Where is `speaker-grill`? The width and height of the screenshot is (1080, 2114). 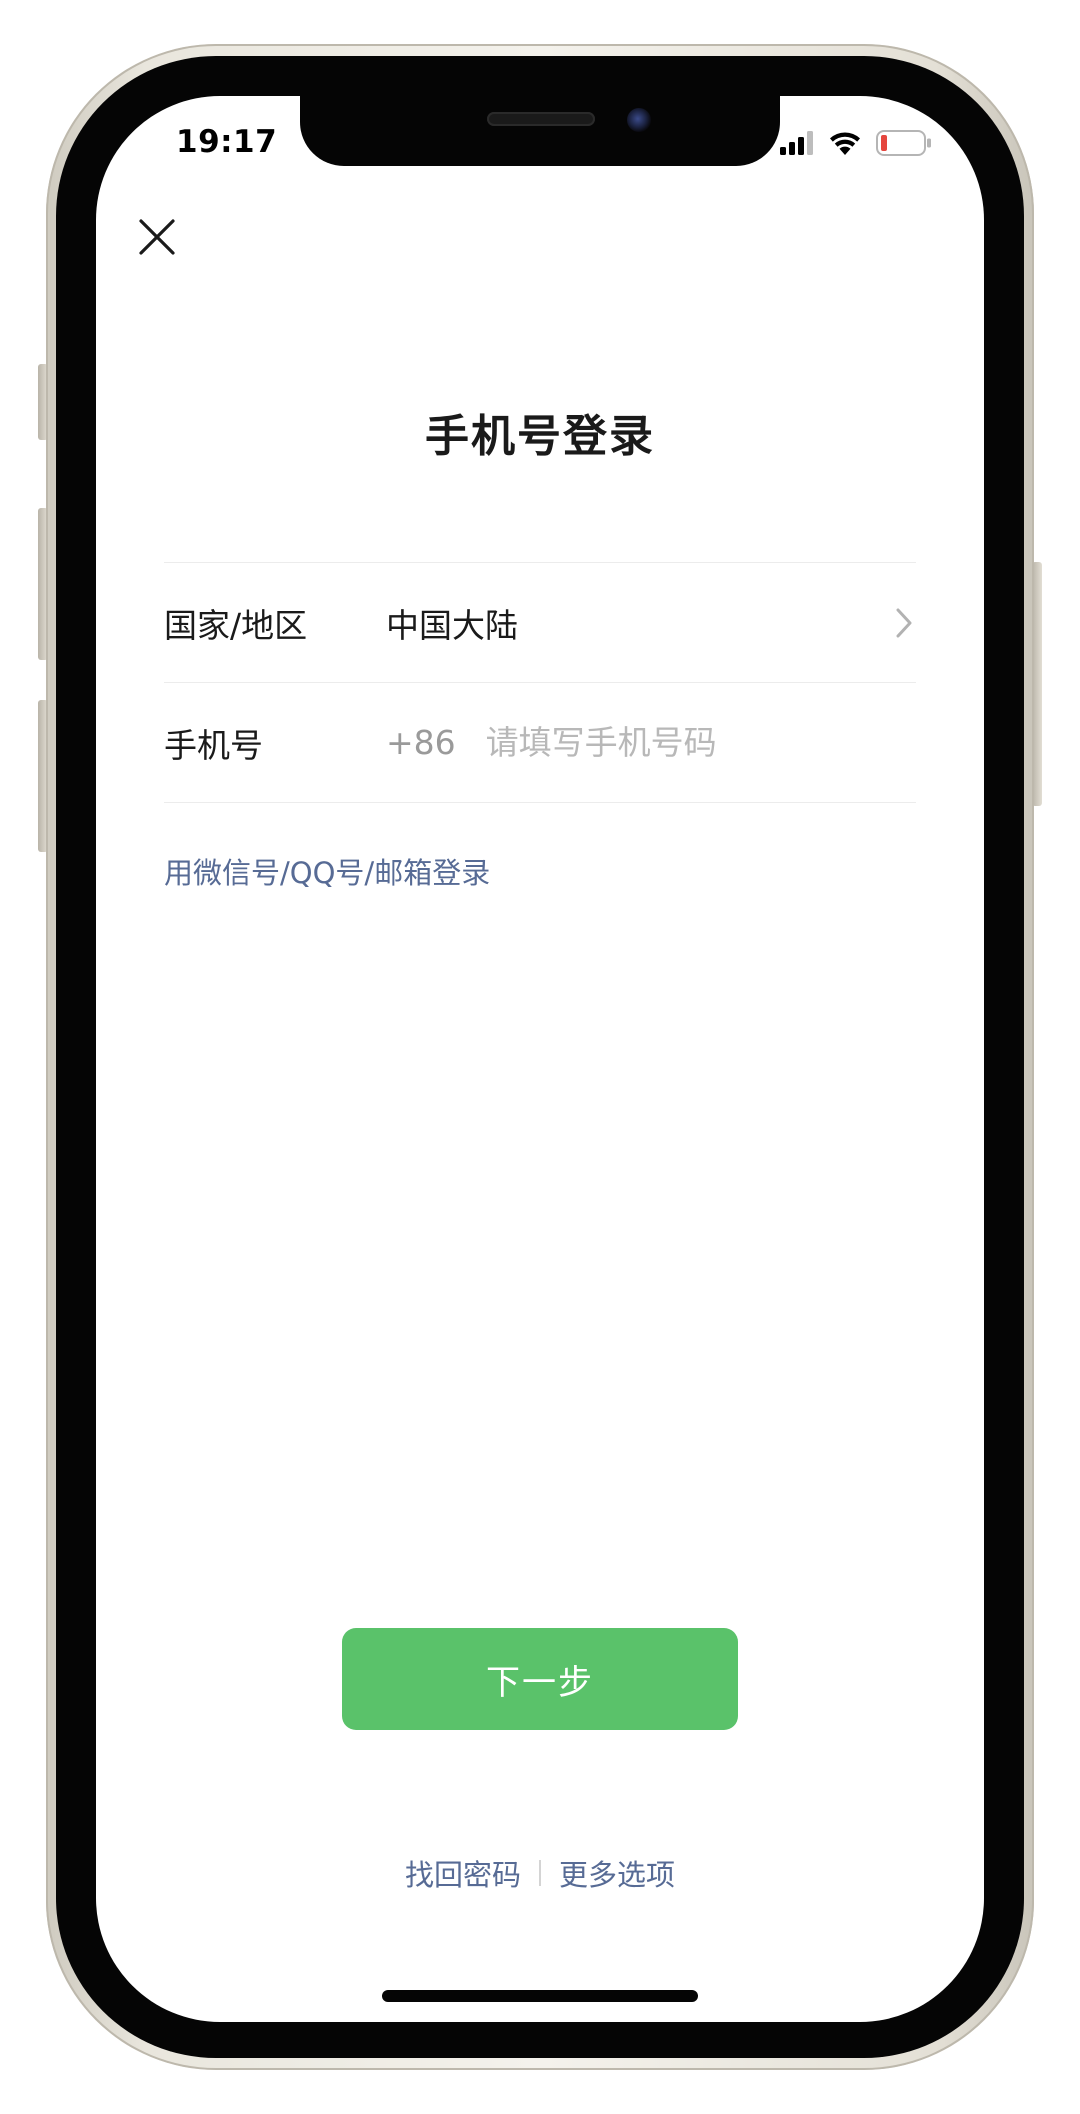 speaker-grill is located at coordinates (541, 119).